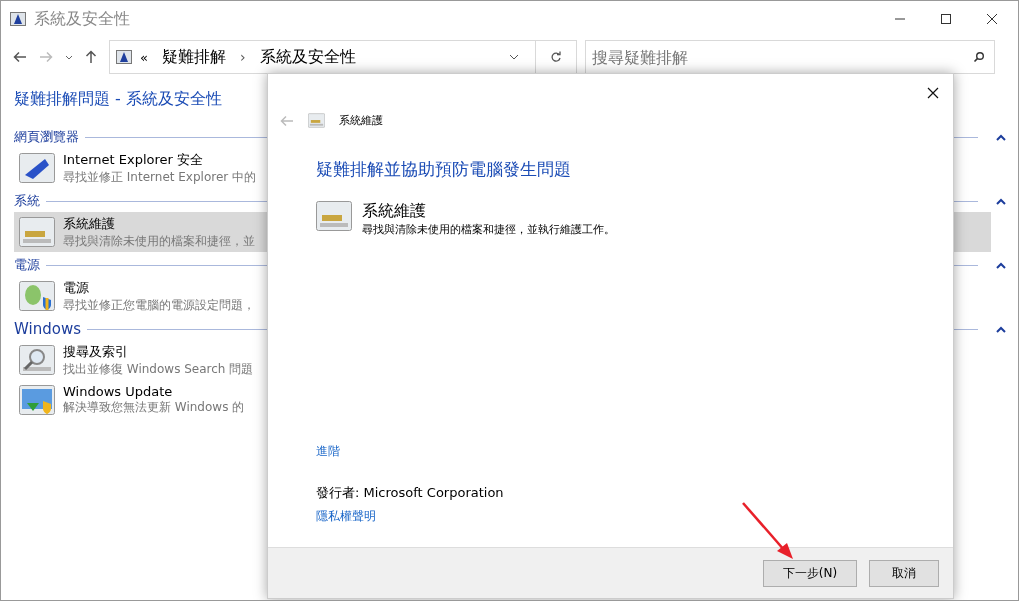 Image resolution: width=1019 pixels, height=601 pixels. What do you see at coordinates (27, 265) in the screenshot?
I see `section-heading: 電源` at bounding box center [27, 265].